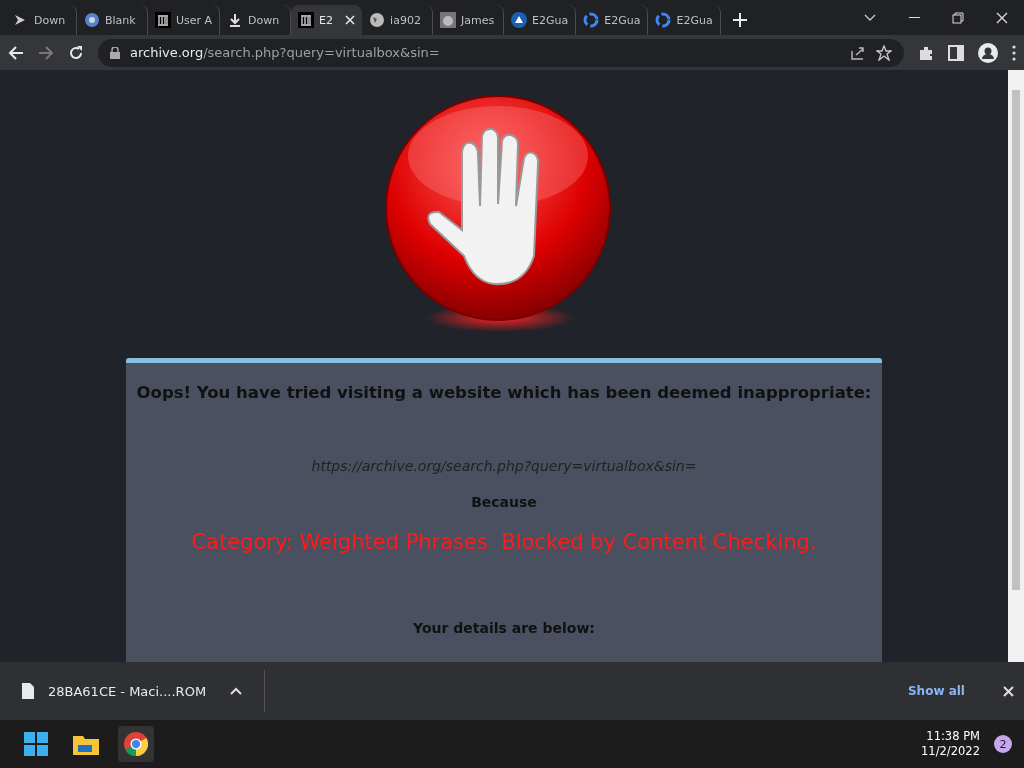 Image resolution: width=1024 pixels, height=768 pixels. I want to click on because-label: Because, so click(504, 502).